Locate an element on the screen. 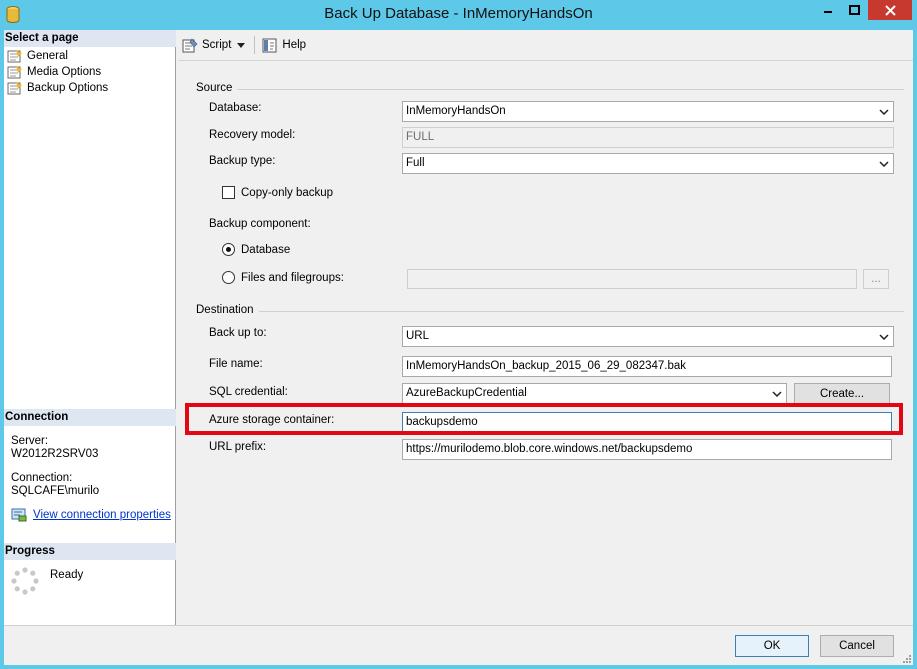 Image resolution: width=917 pixels, height=669 pixels. cancel-button: Cancel is located at coordinates (857, 646).